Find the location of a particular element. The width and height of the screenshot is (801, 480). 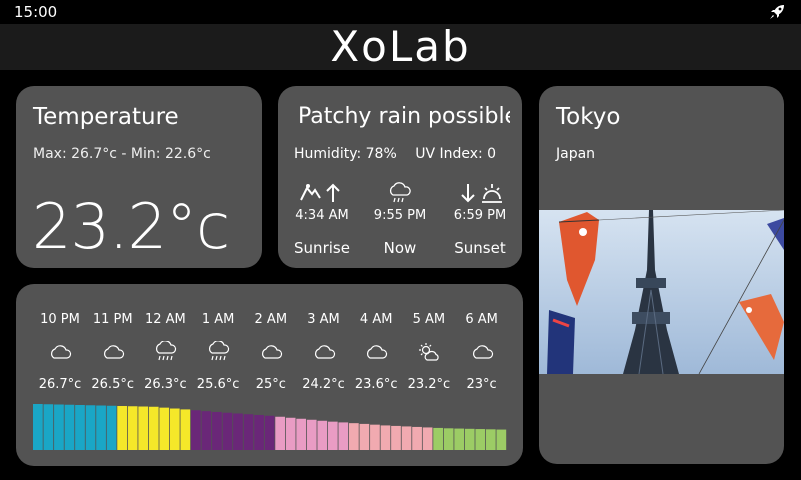

forecast-hour: 2 AM is located at coordinates (271, 319).